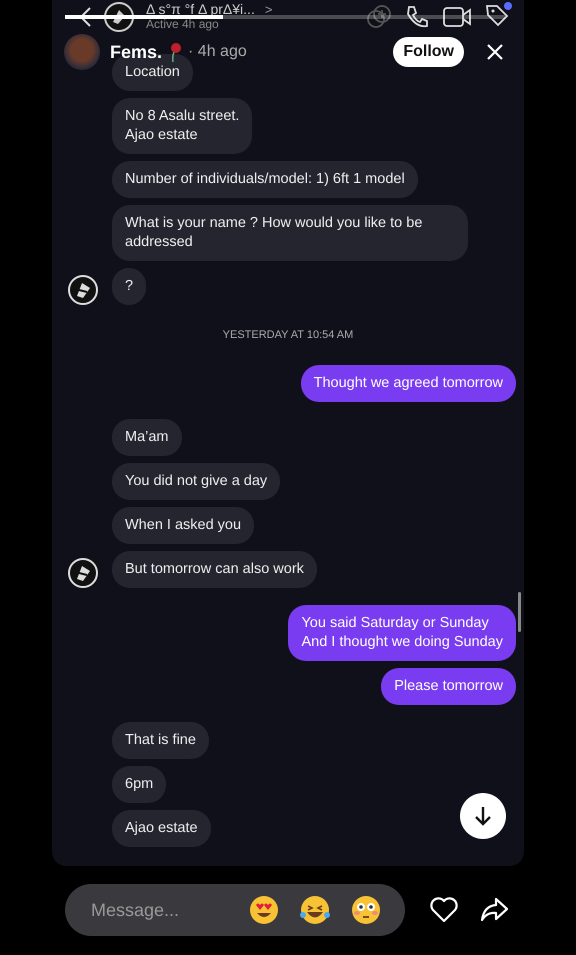 This screenshot has width=576, height=955. I want to click on received-message: But tomorrow can also work, so click(214, 569).